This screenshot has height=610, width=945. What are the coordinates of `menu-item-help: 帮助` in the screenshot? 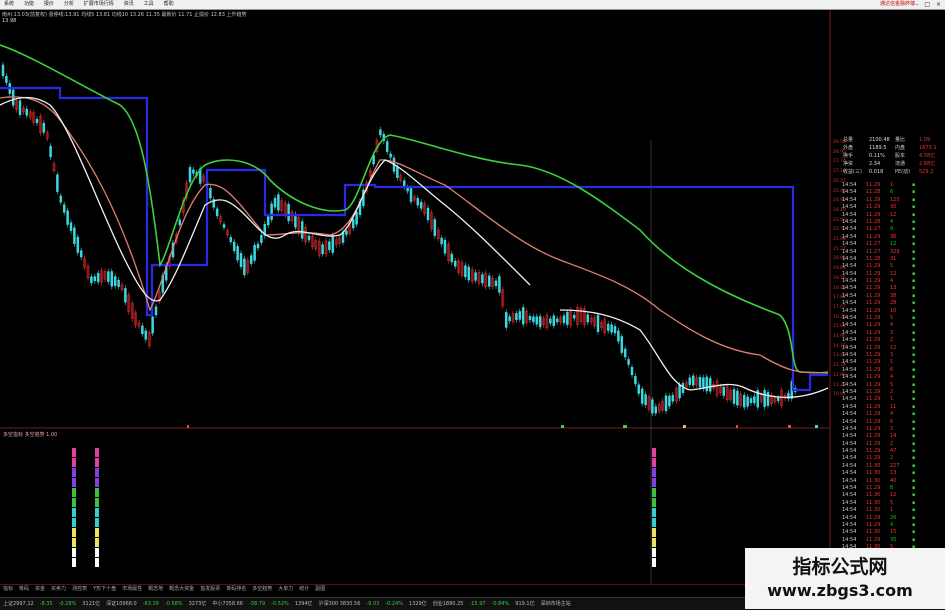 It's located at (169, 4).